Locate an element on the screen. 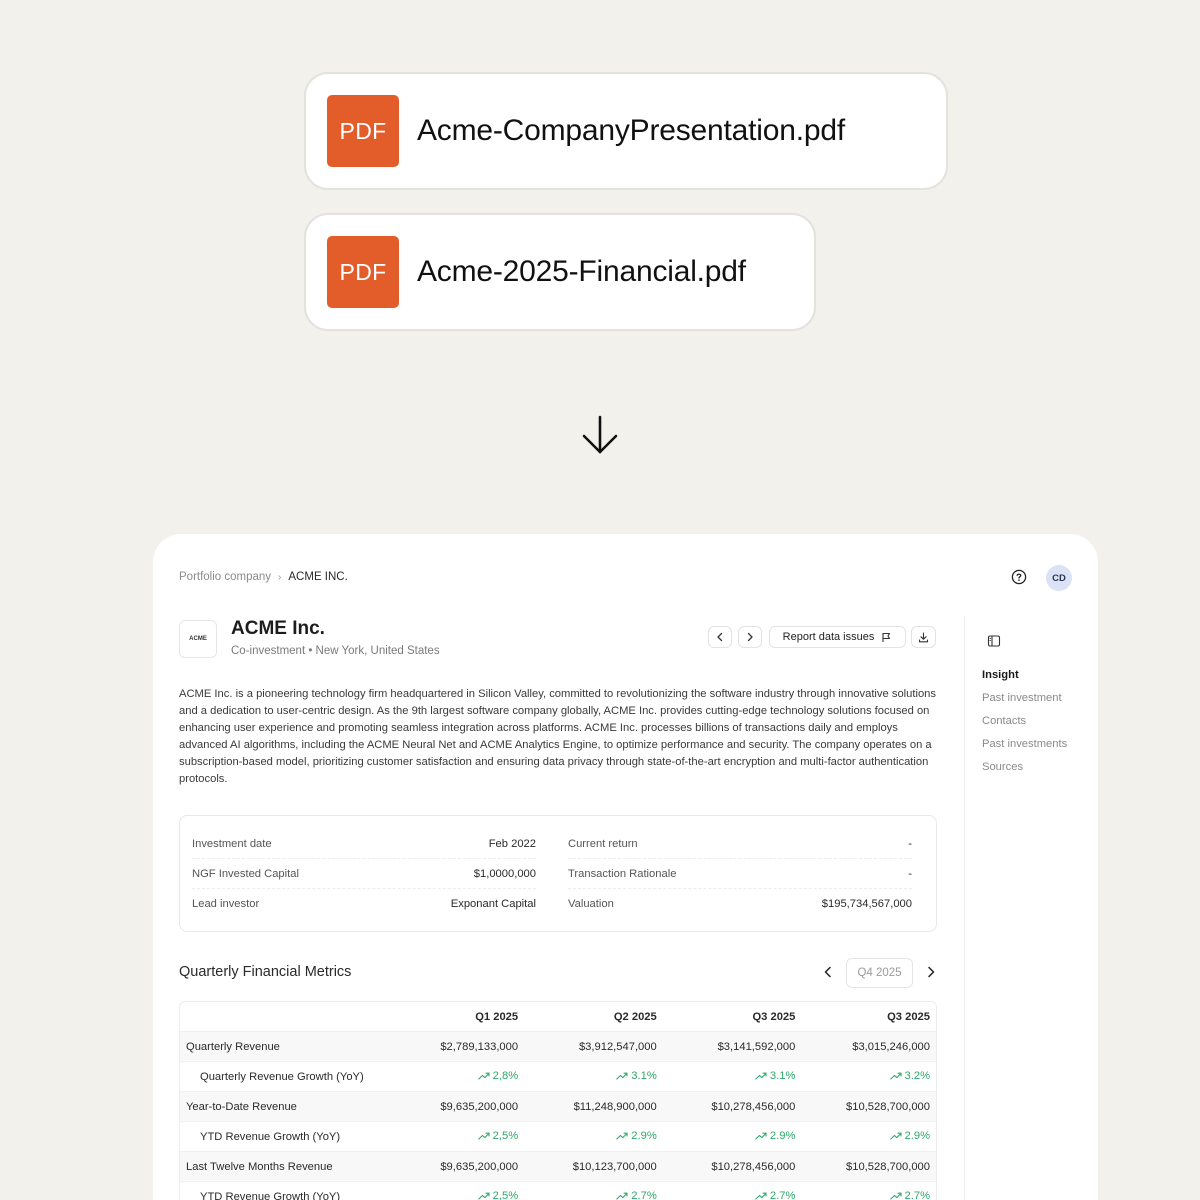  table-row: YTD Revenue Growth (YoY) 2,5% 2.7% 2.7% 2.7% is located at coordinates (558, 1191).